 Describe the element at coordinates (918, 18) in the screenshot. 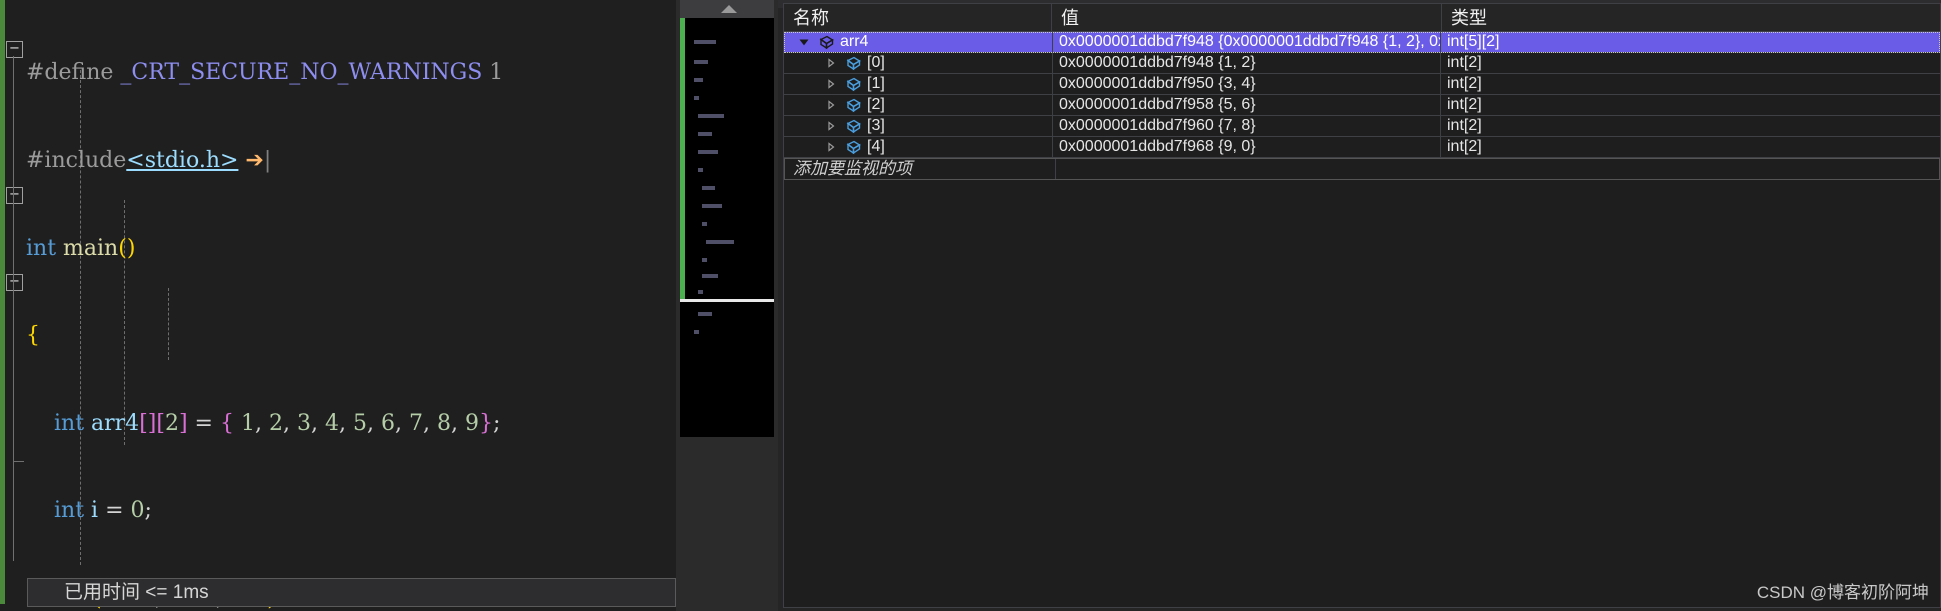

I see `column-header-name: 名称` at that location.